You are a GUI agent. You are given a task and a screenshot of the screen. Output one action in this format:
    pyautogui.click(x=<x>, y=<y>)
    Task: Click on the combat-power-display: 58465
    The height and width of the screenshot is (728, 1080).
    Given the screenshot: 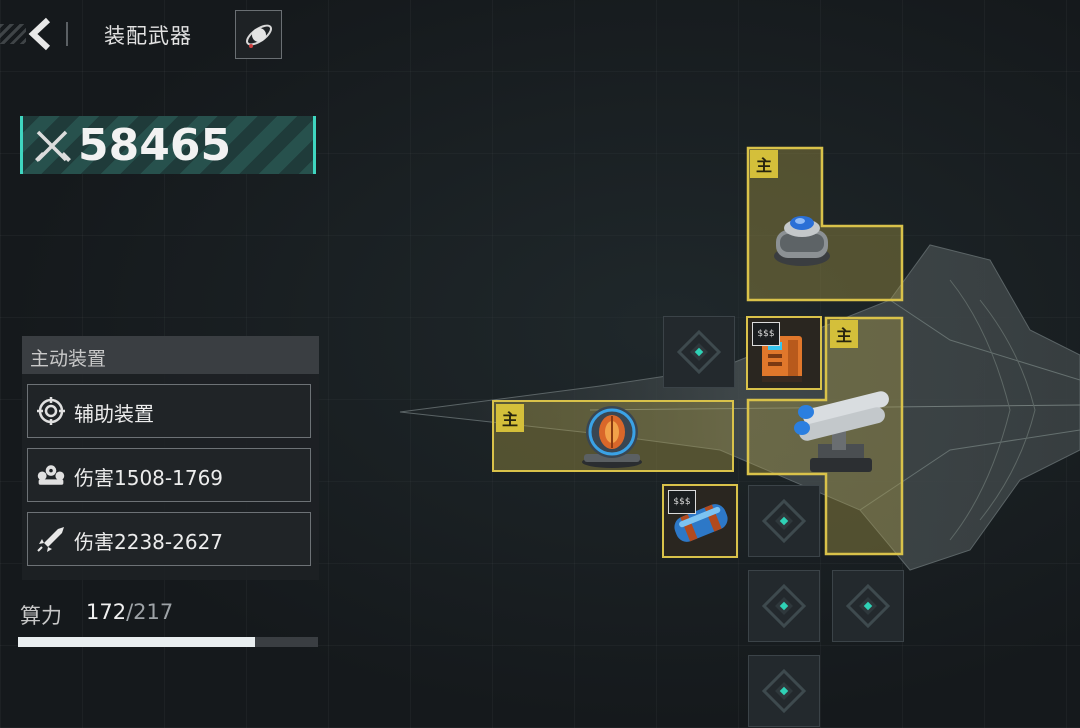 What is the action you would take?
    pyautogui.click(x=168, y=145)
    